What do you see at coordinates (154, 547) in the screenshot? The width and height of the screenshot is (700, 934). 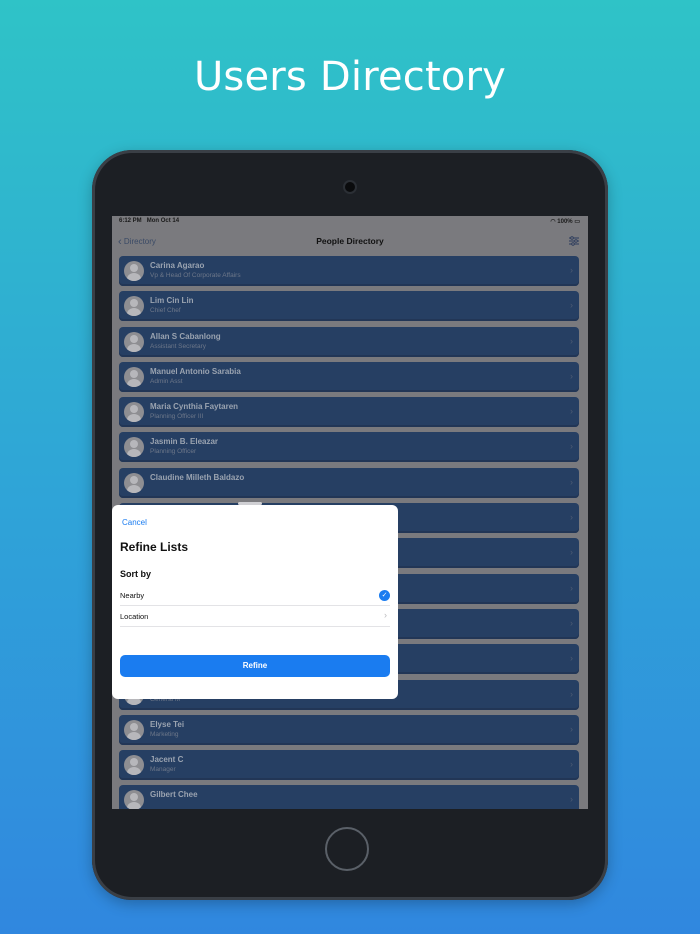 I see `sheet-title: Refine Lists` at bounding box center [154, 547].